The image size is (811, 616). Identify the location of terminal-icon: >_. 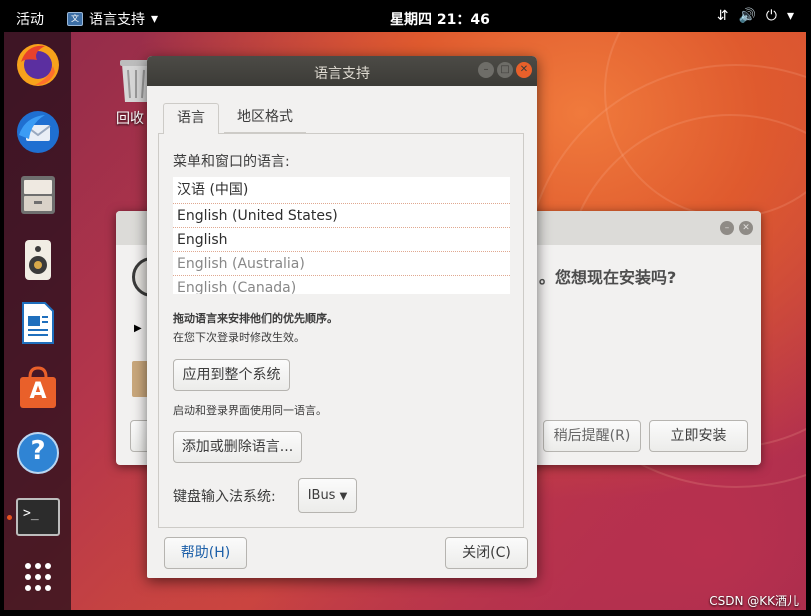
(38, 517).